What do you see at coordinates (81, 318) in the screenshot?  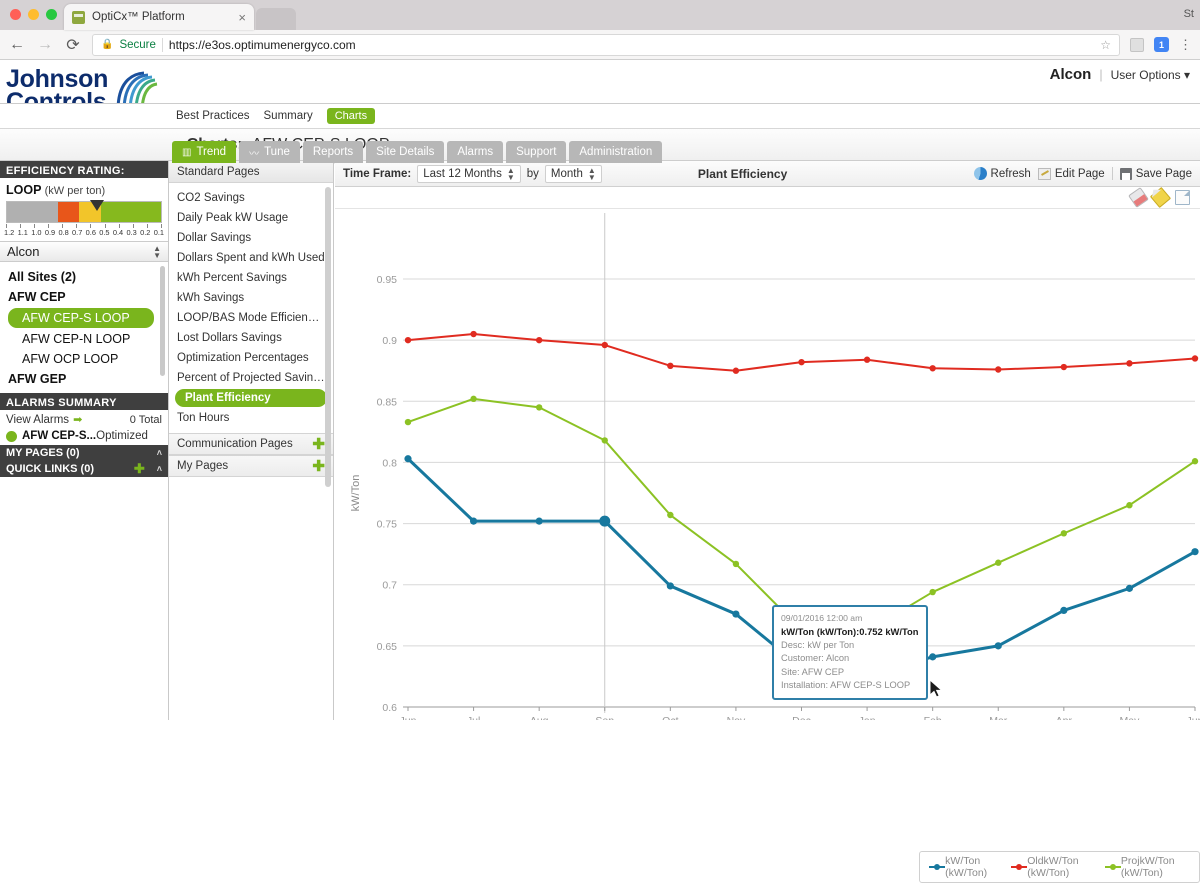 I see `site-item-afw-cep-s-loop: AFW CEP-S LOOP` at bounding box center [81, 318].